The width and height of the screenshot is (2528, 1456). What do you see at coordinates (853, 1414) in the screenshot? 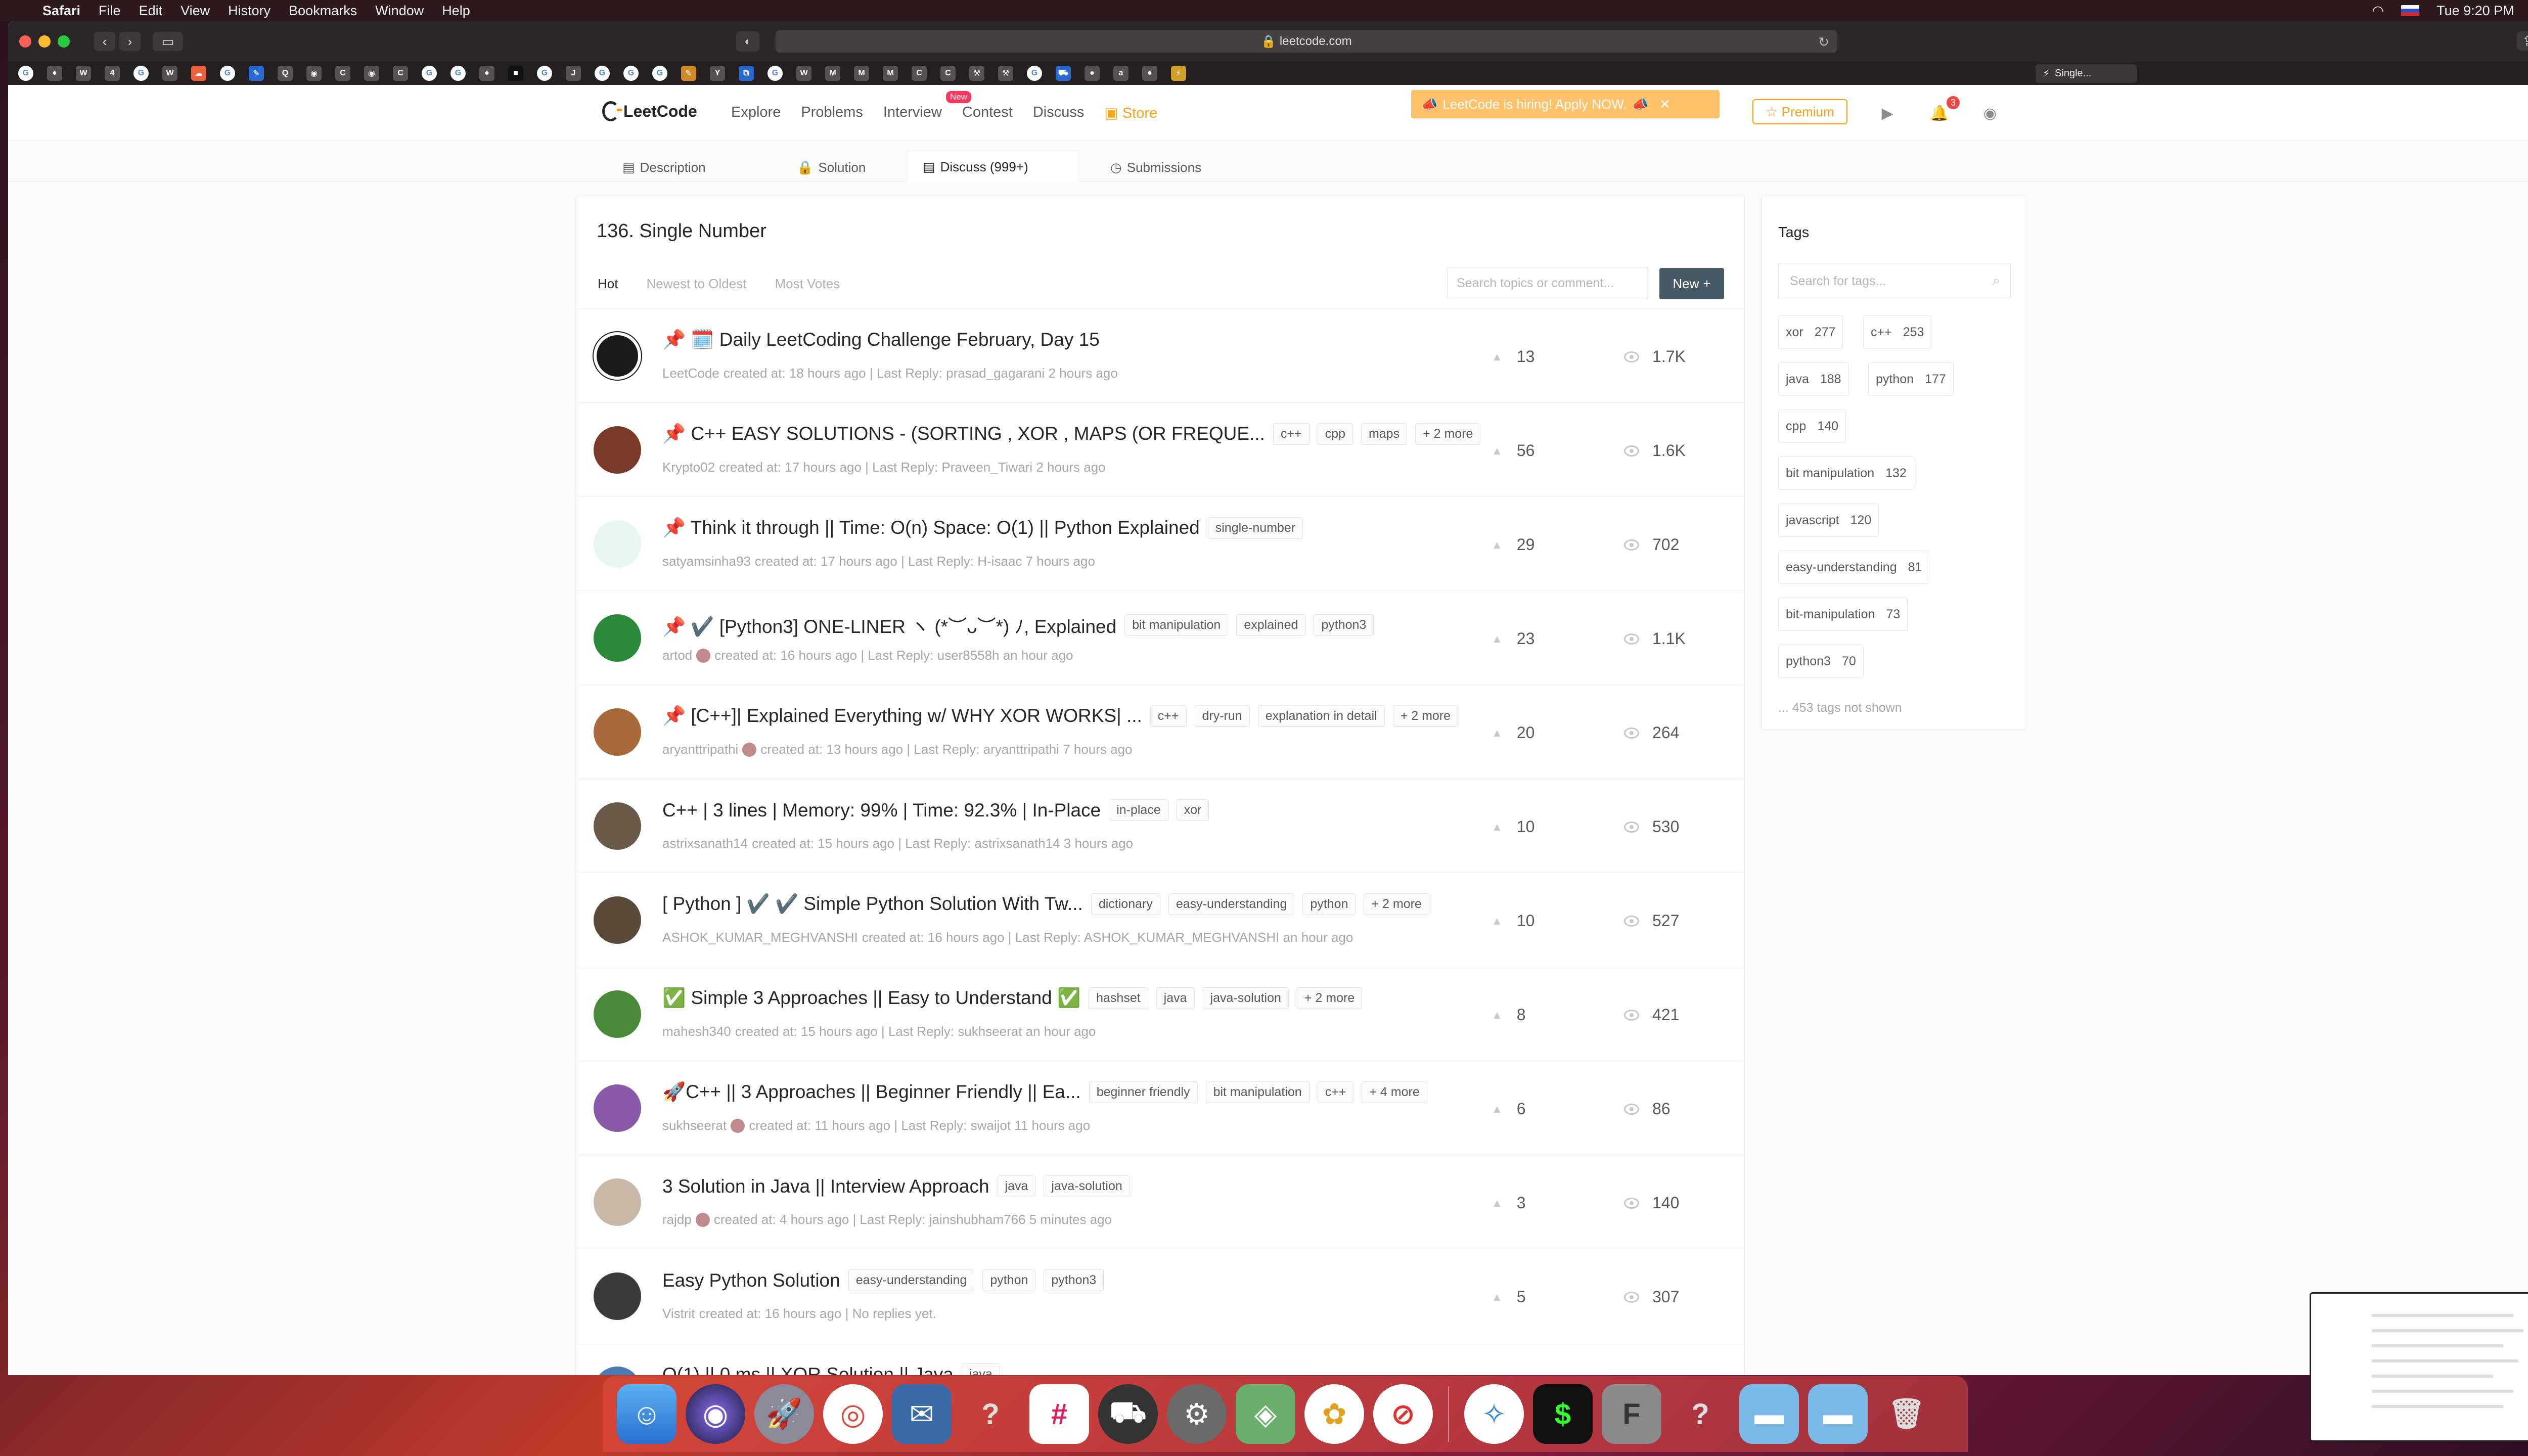
I see `chrome-icon: ◎` at bounding box center [853, 1414].